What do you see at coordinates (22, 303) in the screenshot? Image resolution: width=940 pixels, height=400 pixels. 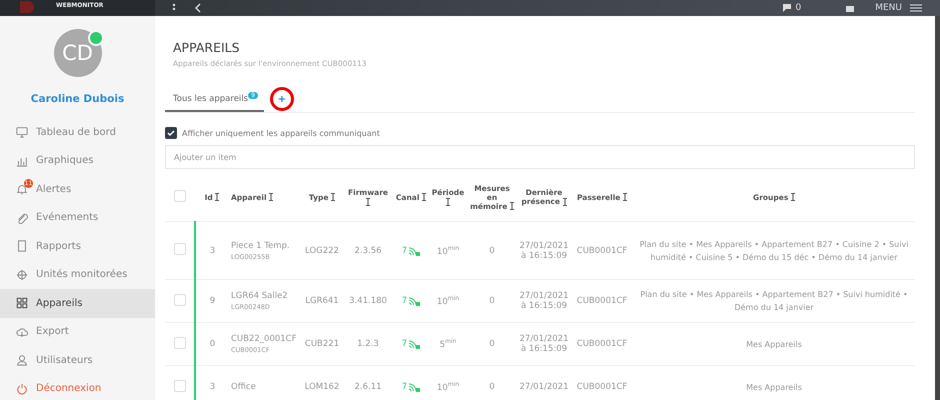 I see `grid-icon` at bounding box center [22, 303].